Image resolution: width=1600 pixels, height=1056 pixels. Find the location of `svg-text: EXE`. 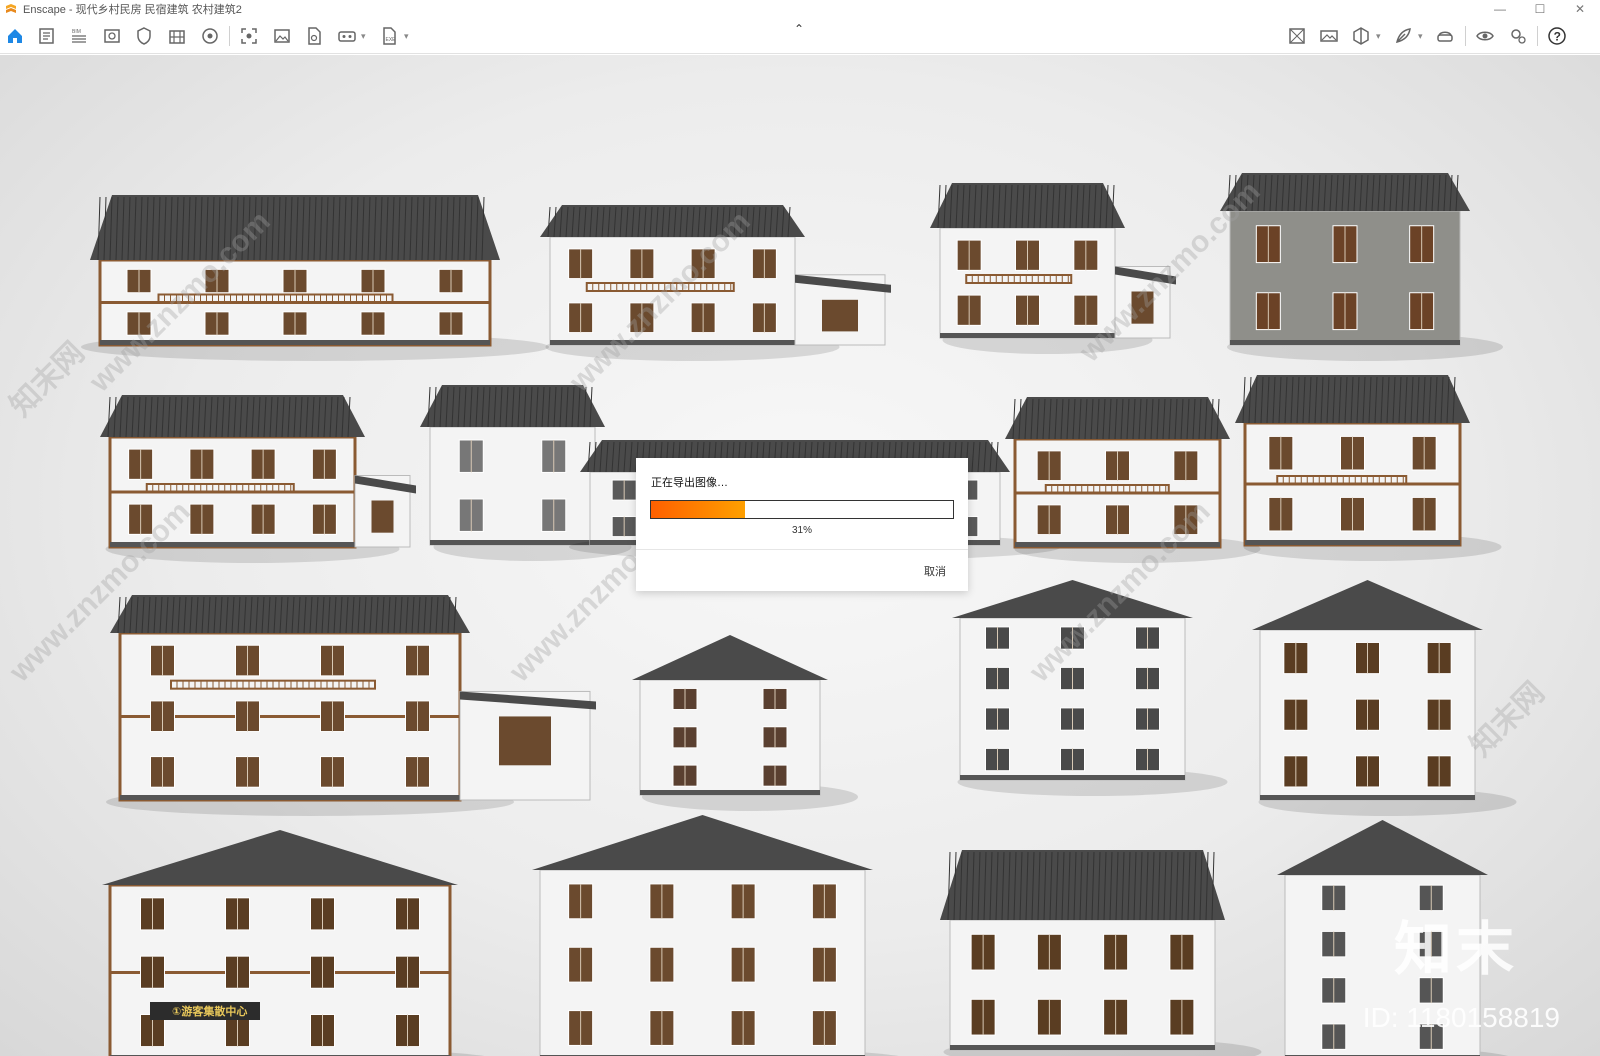

svg-text: EXE is located at coordinates (391, 40).